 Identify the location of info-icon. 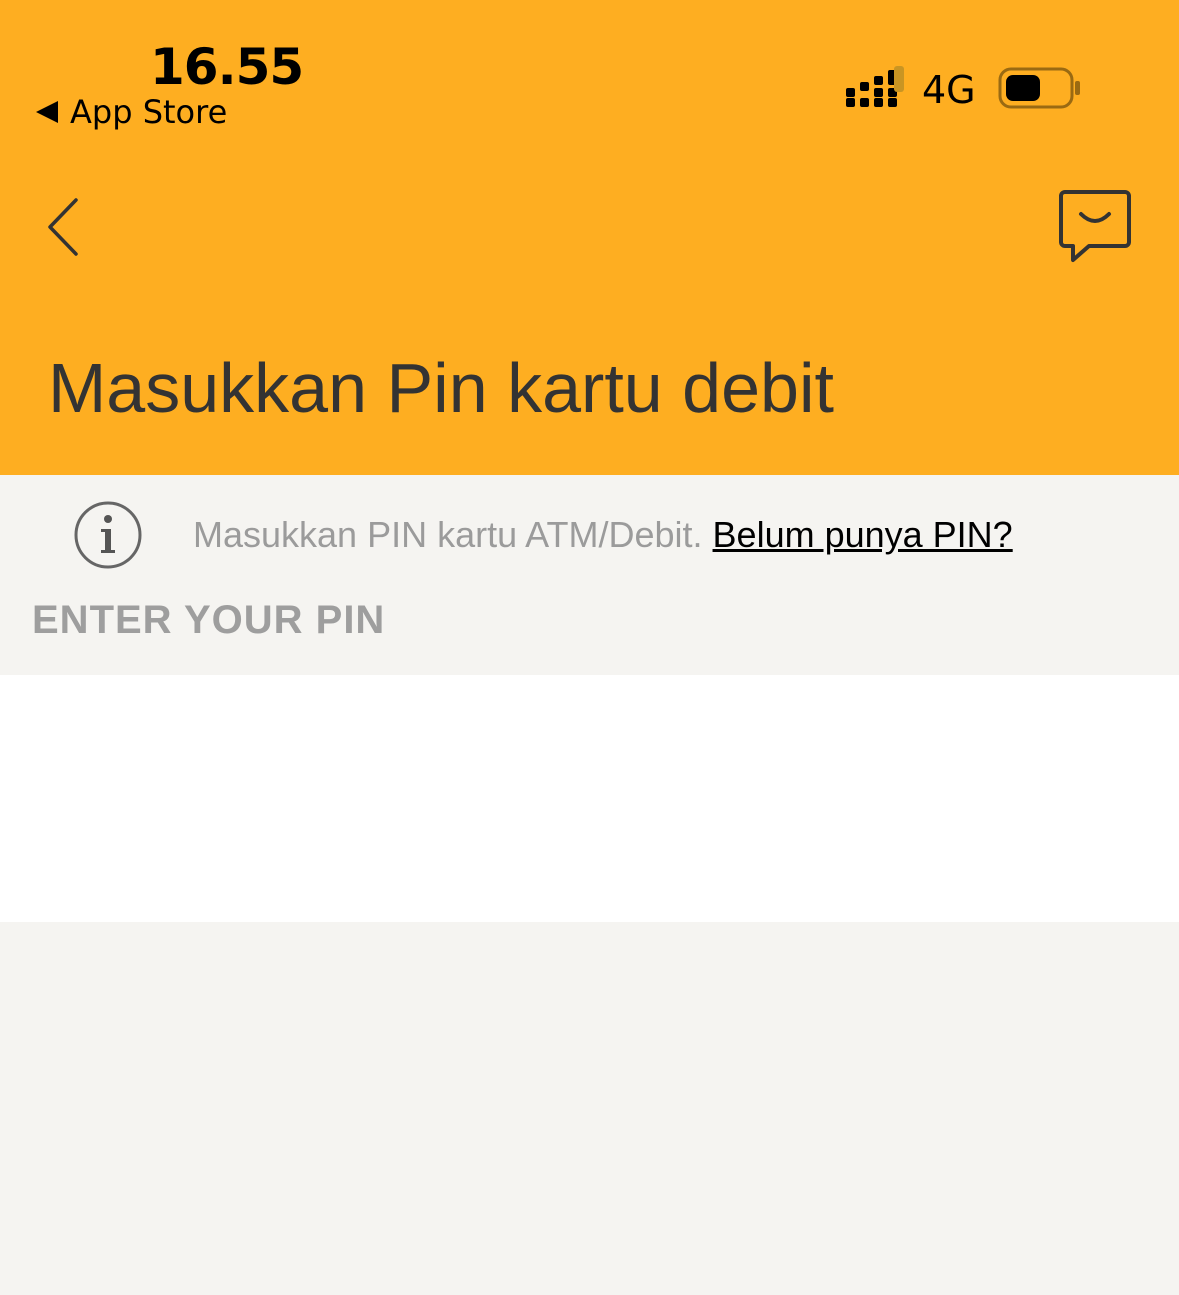
(108, 535).